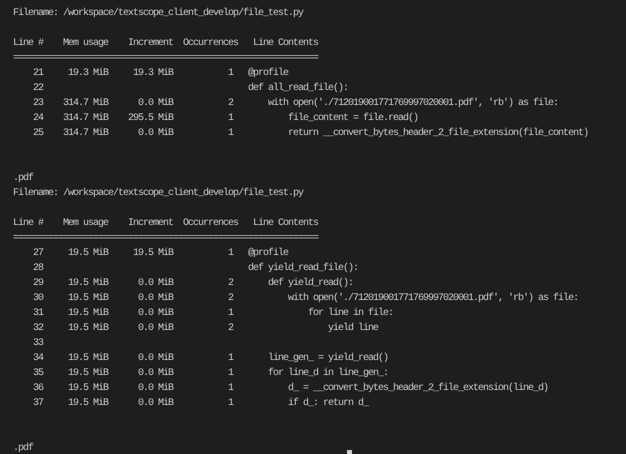 This screenshot has width=626, height=454. What do you see at coordinates (37, 89) in the screenshot?
I see `line-number: 22` at bounding box center [37, 89].